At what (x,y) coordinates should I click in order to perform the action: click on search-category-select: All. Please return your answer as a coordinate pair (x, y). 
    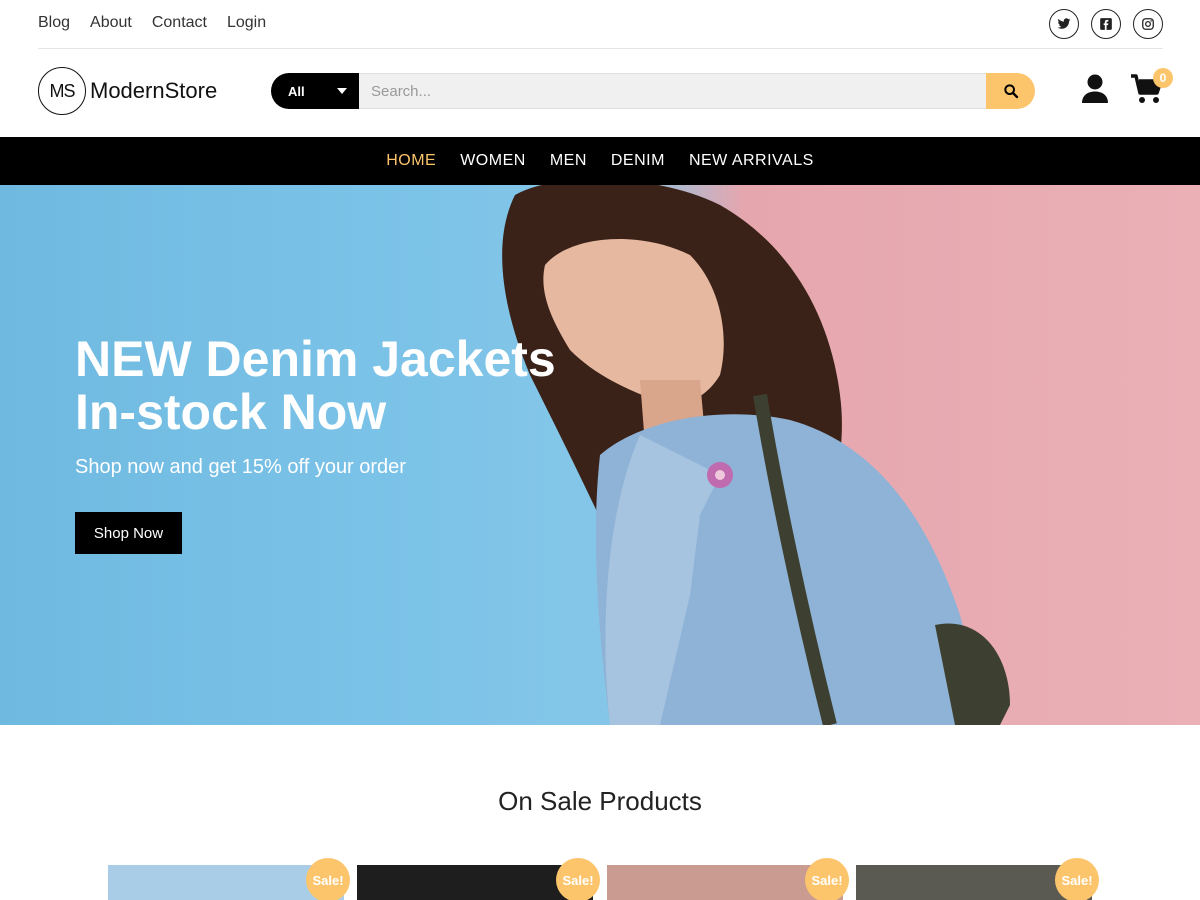
    Looking at the image, I should click on (315, 91).